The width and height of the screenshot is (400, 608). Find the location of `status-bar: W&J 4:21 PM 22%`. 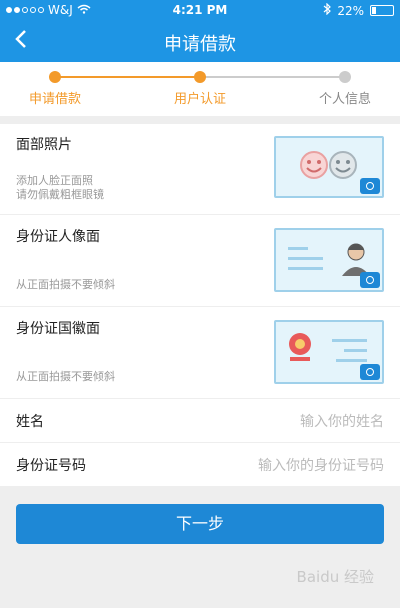

status-bar: W&J 4:21 PM 22% is located at coordinates (200, 10).